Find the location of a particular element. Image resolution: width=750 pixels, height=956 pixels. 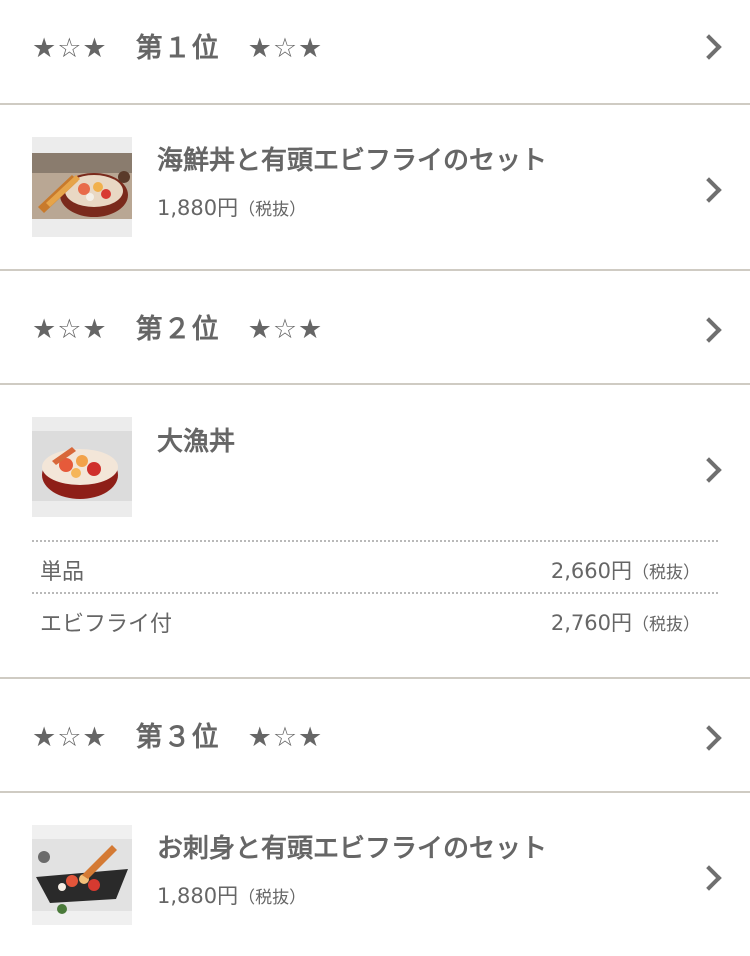

option-price-single: 2,660円（税抜） is located at coordinates (625, 570).